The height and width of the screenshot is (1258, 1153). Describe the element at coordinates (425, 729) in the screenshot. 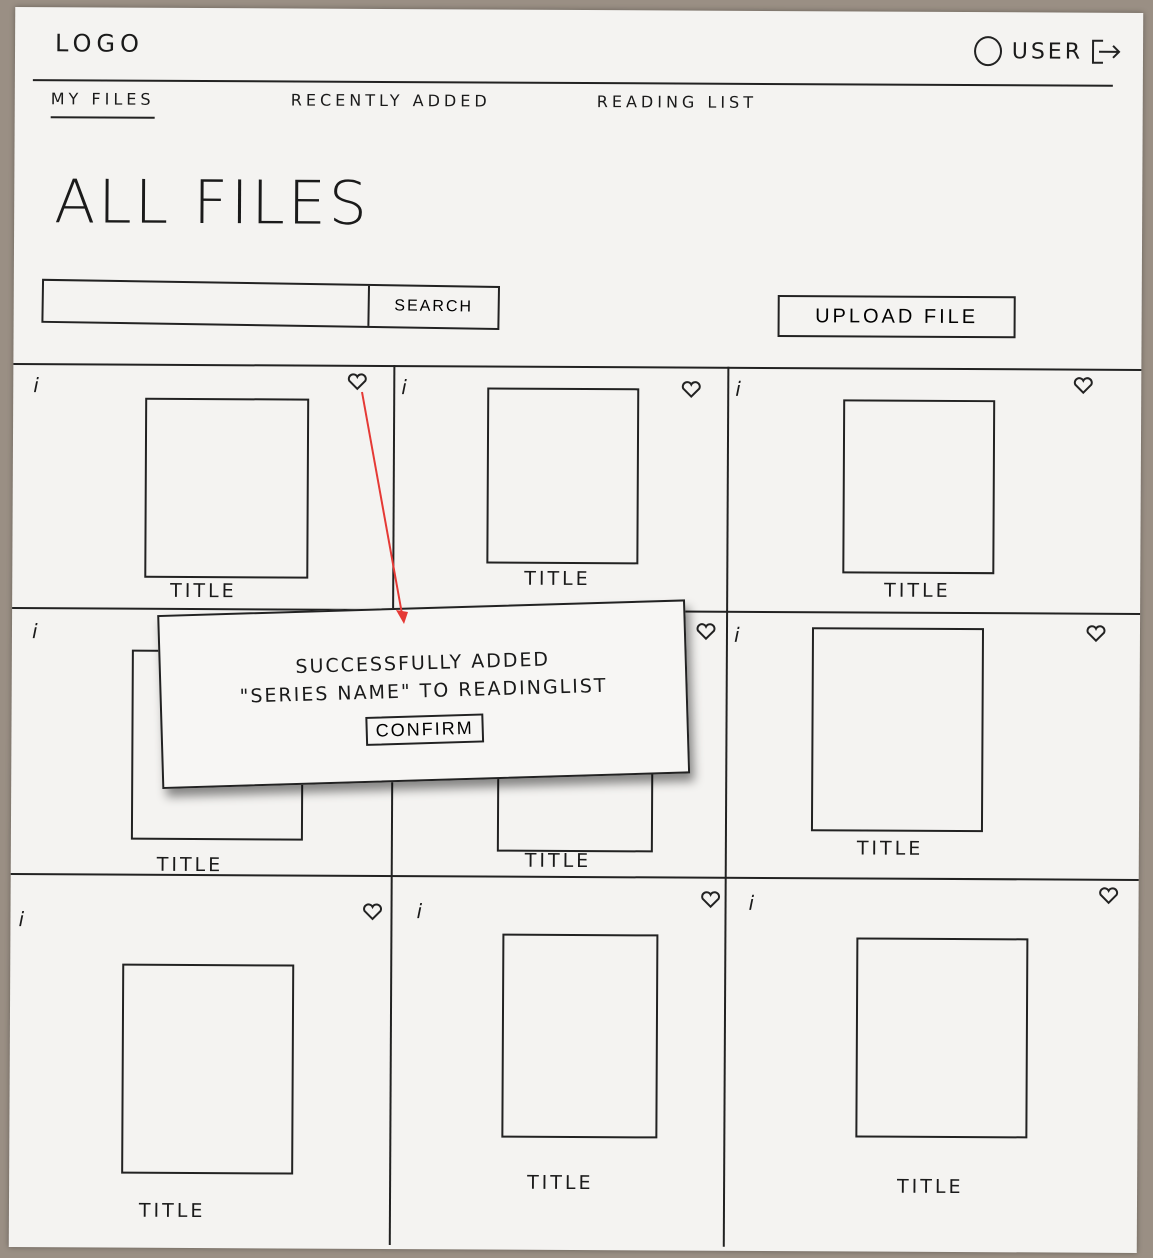

I see `confirm-button: CONFIRM` at that location.